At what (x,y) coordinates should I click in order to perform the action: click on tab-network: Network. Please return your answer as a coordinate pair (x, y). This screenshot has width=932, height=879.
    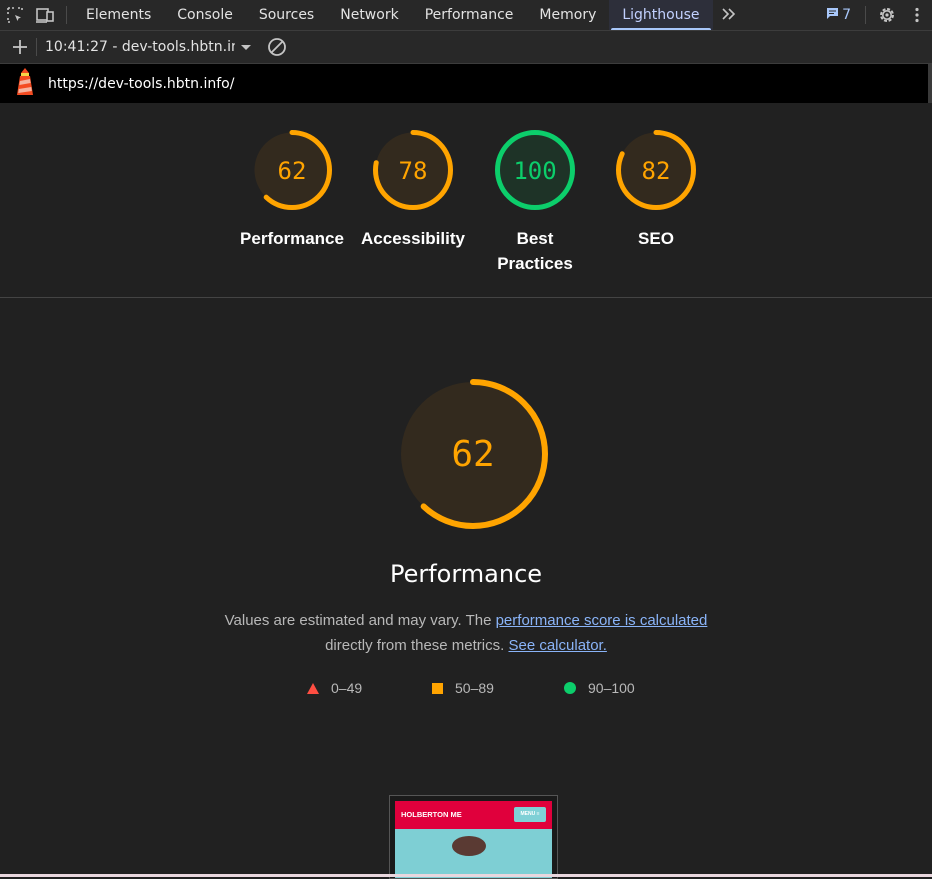
    Looking at the image, I should click on (369, 15).